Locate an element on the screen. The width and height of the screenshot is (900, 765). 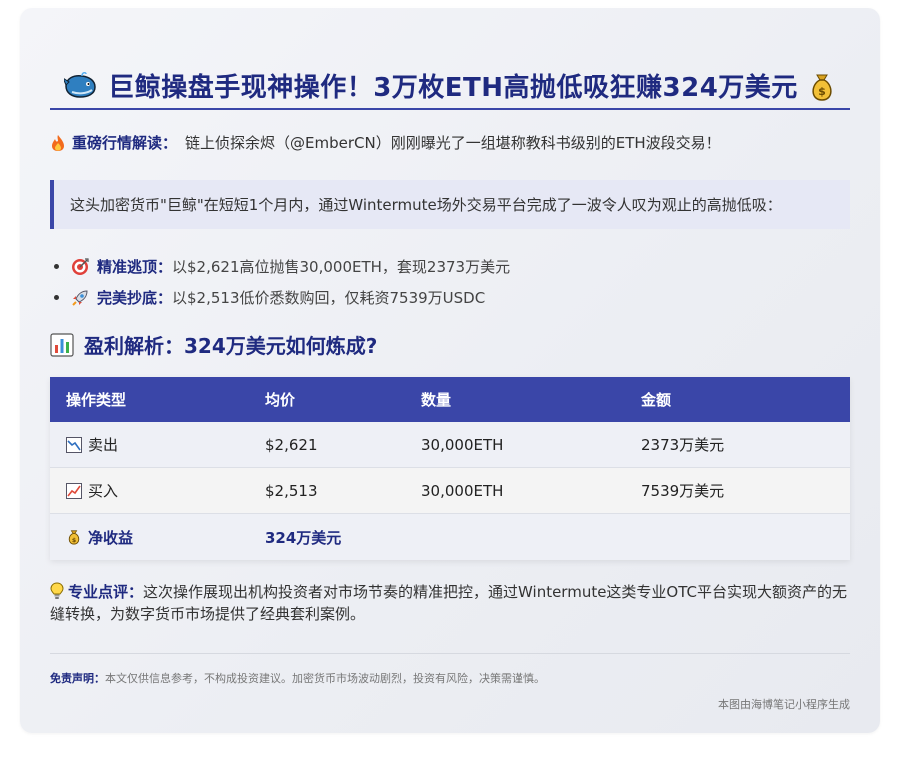
list-item: 完美抄底： 以$2,513低价悉数购回，仅耗资7539万USDC is located at coordinates (450, 297).